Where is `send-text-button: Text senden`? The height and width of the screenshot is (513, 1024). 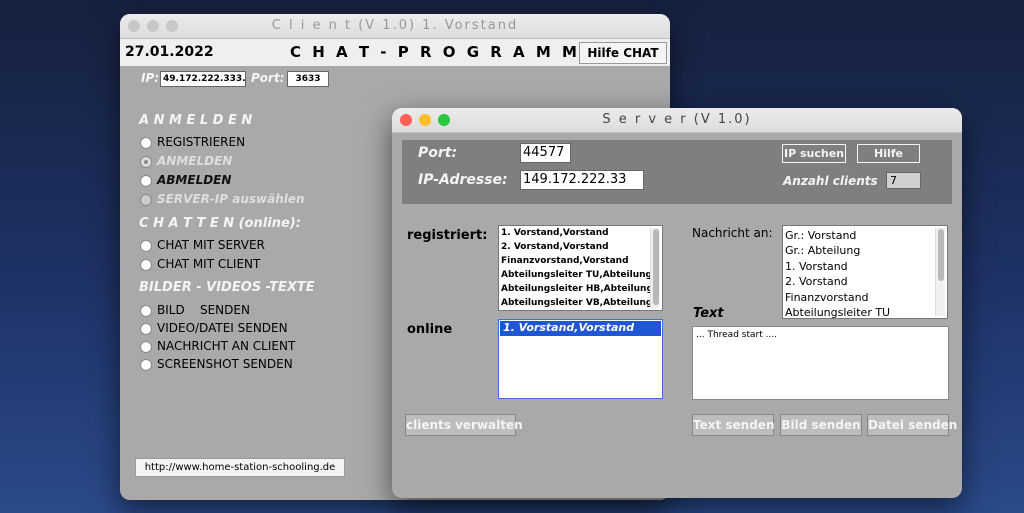
send-text-button: Text senden is located at coordinates (733, 425).